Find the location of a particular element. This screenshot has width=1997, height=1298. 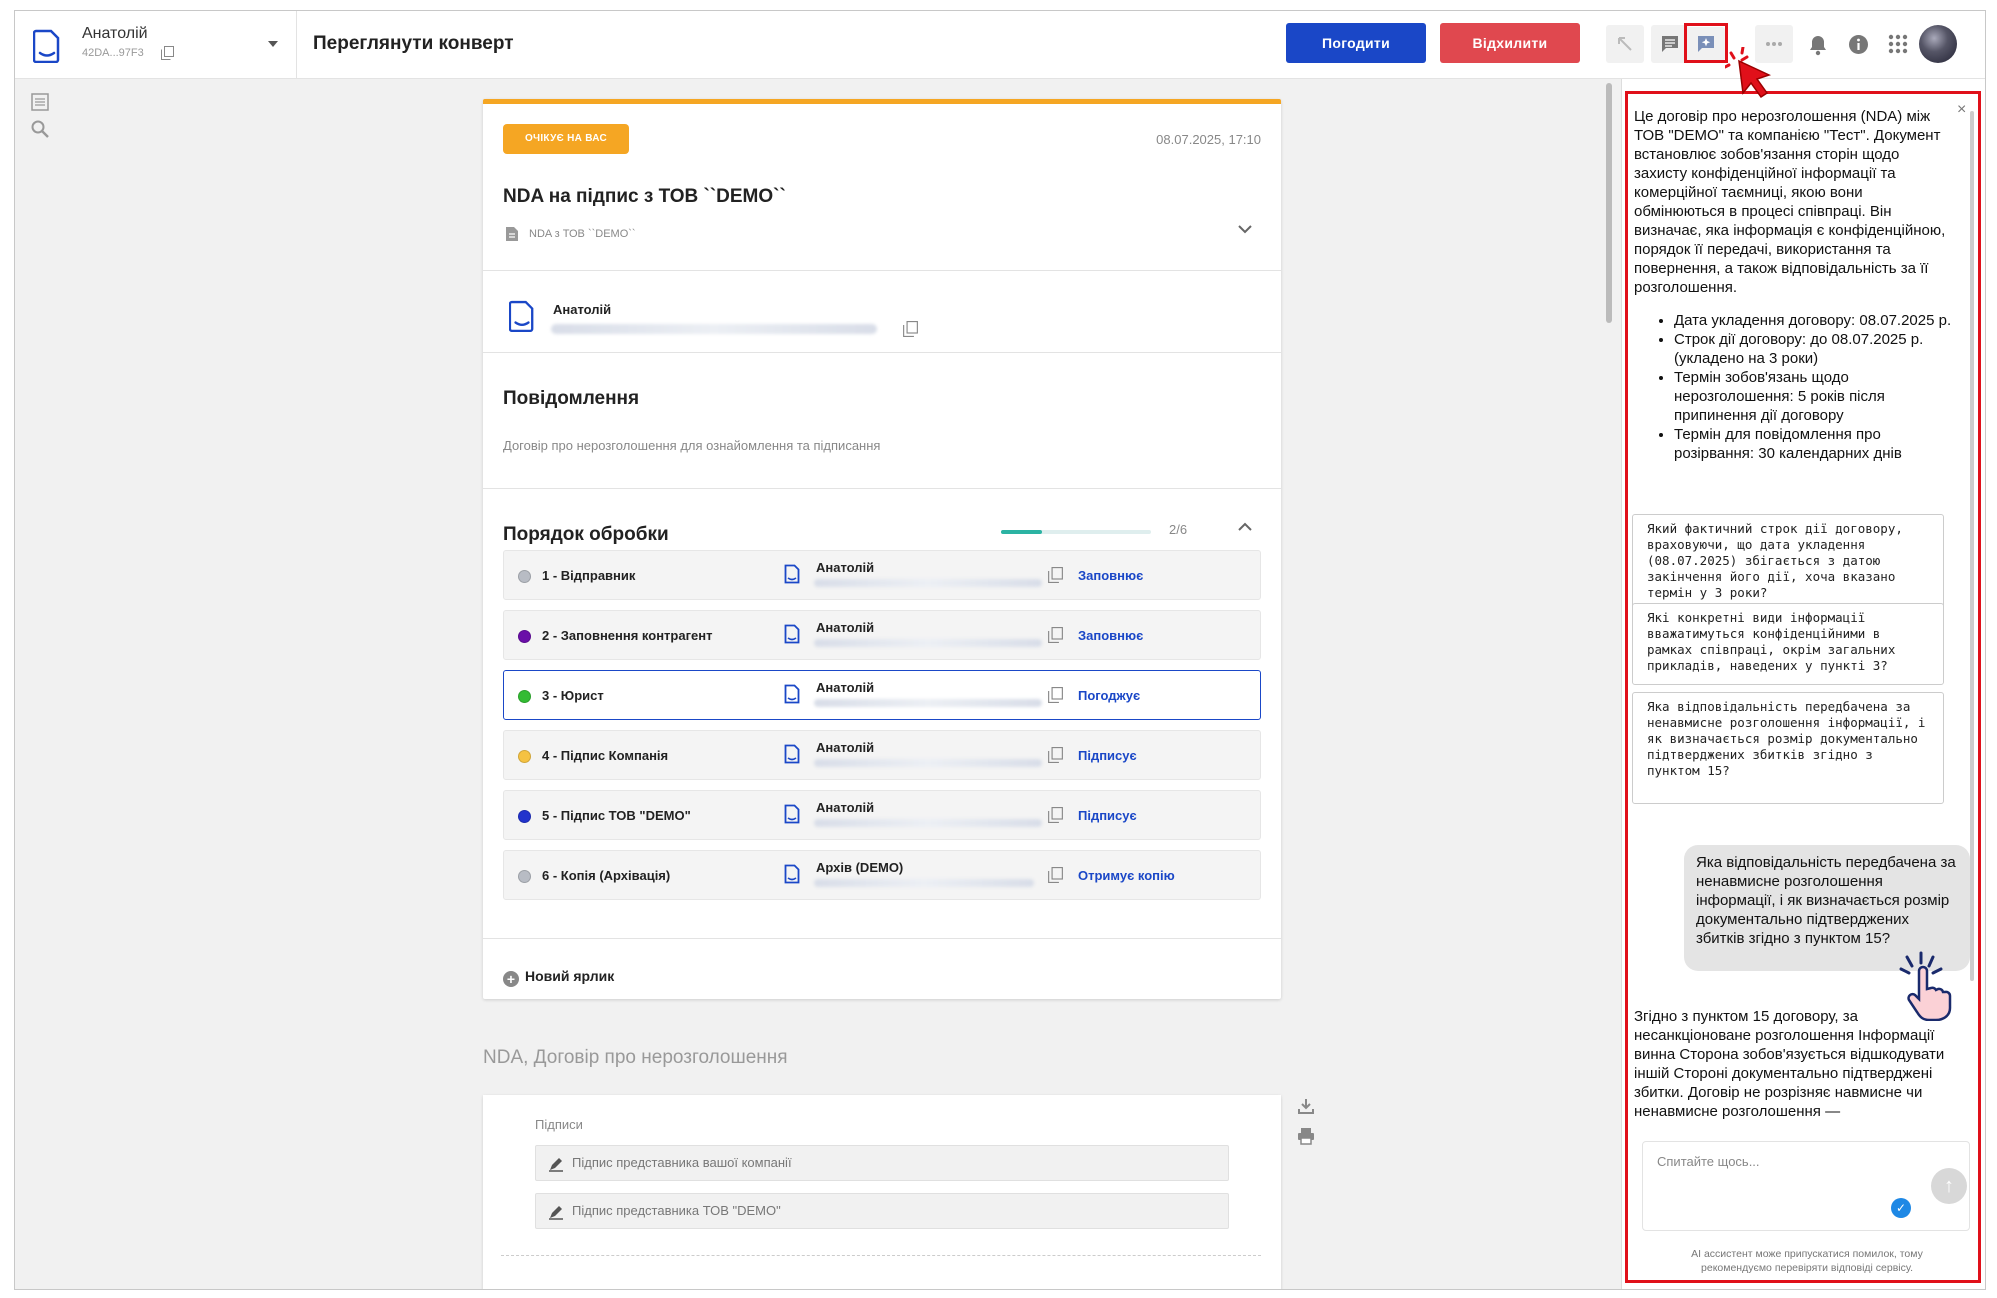

send-button: ↑ is located at coordinates (1949, 1186).